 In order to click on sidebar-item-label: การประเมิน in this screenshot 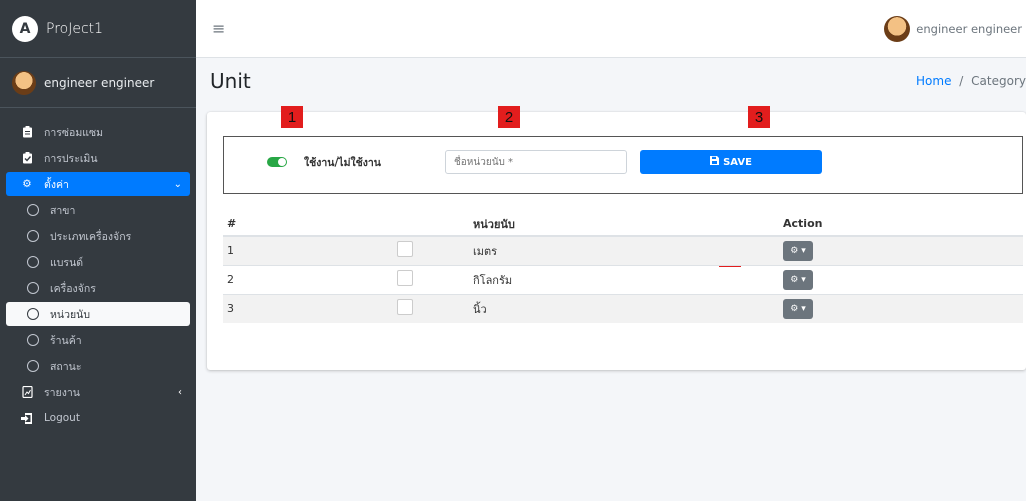, I will do `click(71, 158)`.